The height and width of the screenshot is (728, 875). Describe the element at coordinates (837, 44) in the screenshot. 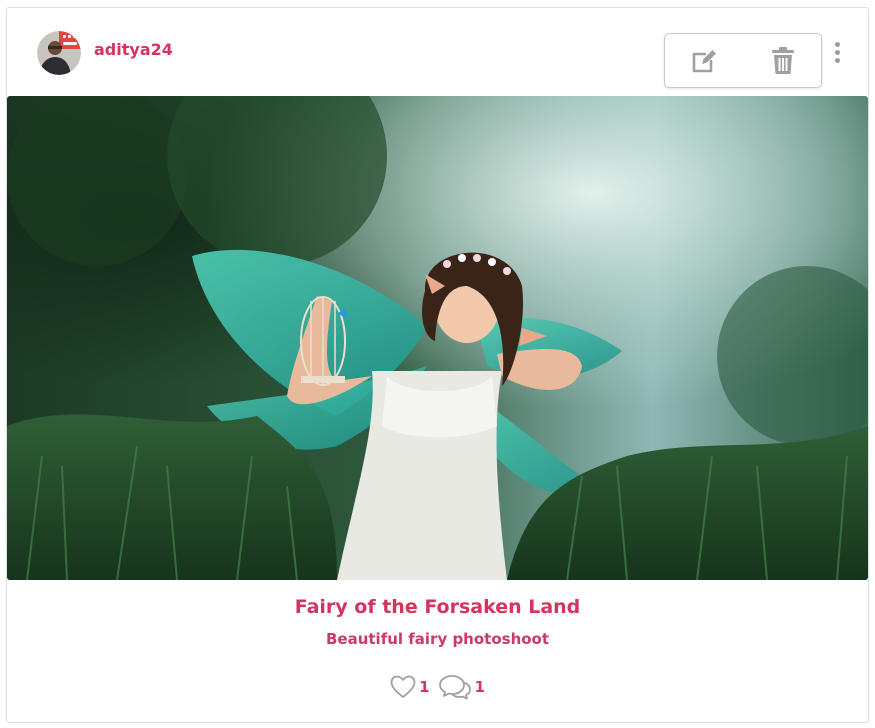

I see `kebab-menu-icon` at that location.